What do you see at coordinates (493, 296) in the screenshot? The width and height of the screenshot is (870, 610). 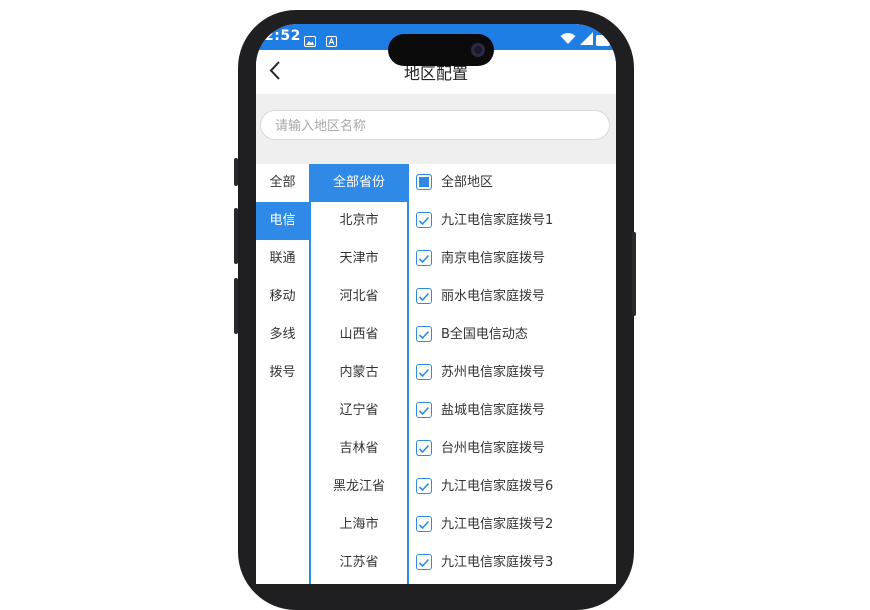 I see `region-label: 丽水电信家庭拨号` at bounding box center [493, 296].